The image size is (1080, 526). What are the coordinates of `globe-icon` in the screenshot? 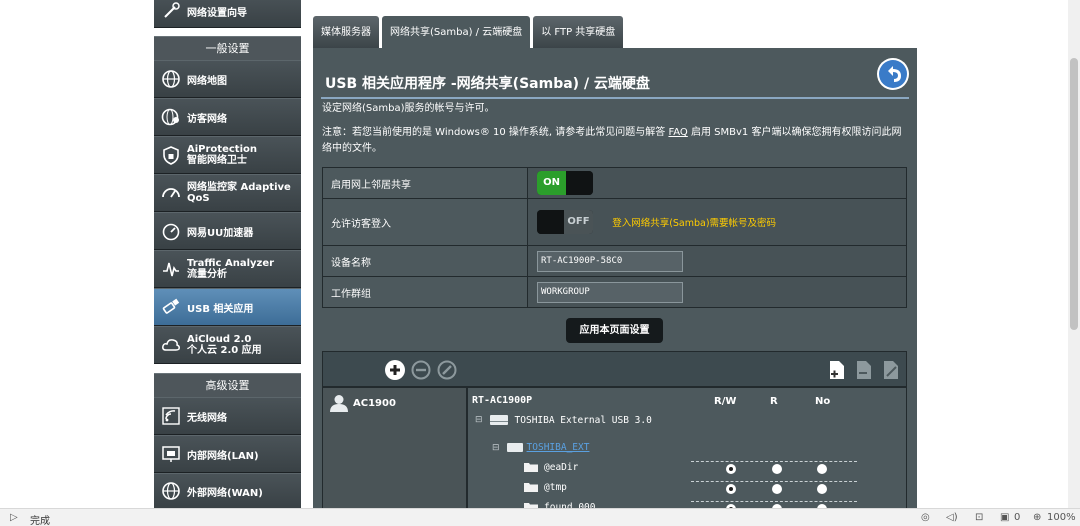 It's located at (171, 79).